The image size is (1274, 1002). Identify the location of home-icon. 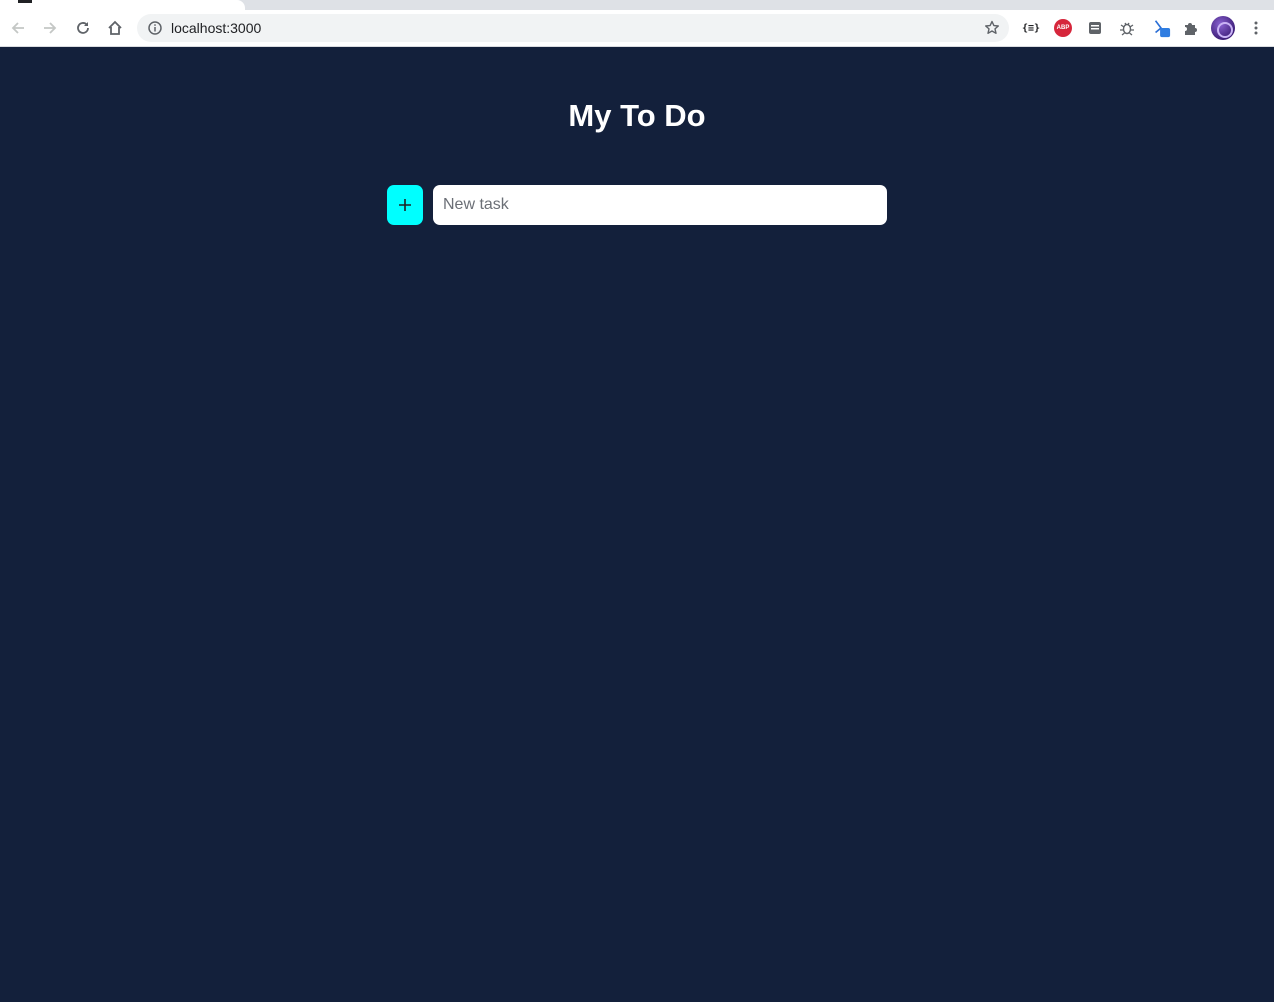
(115, 27).